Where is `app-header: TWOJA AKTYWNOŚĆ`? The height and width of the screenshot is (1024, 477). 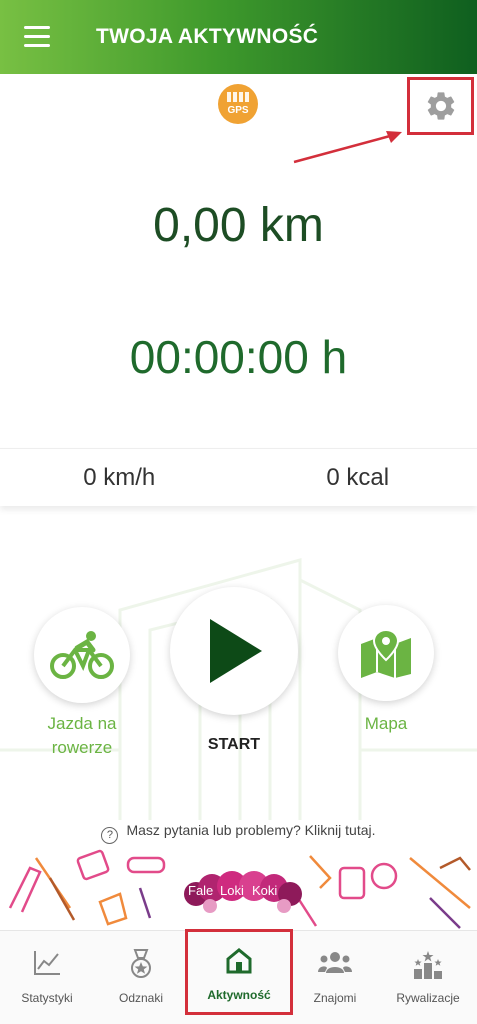
app-header: TWOJA AKTYWNOŚĆ is located at coordinates (238, 37).